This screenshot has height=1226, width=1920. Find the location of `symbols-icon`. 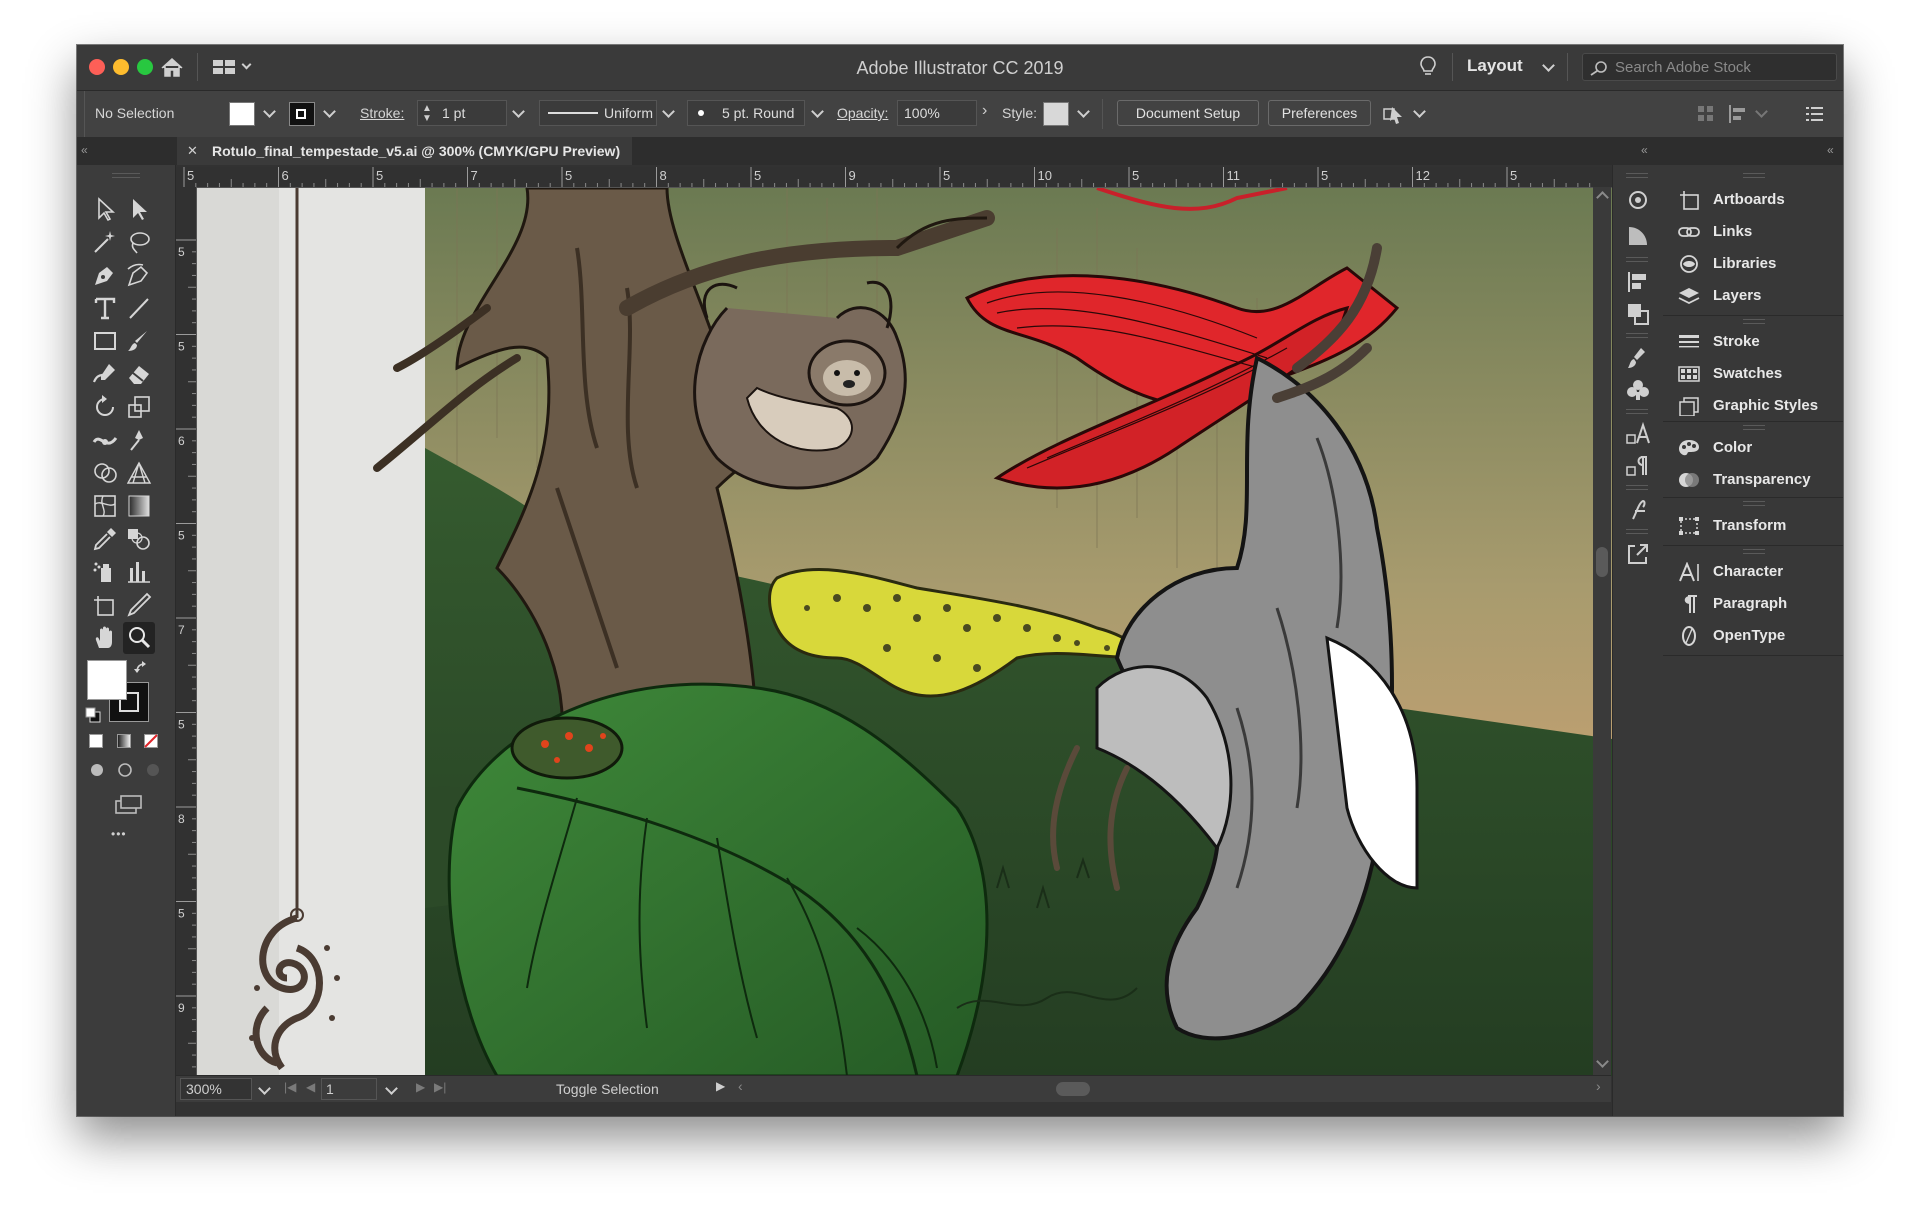

symbols-icon is located at coordinates (1638, 390).